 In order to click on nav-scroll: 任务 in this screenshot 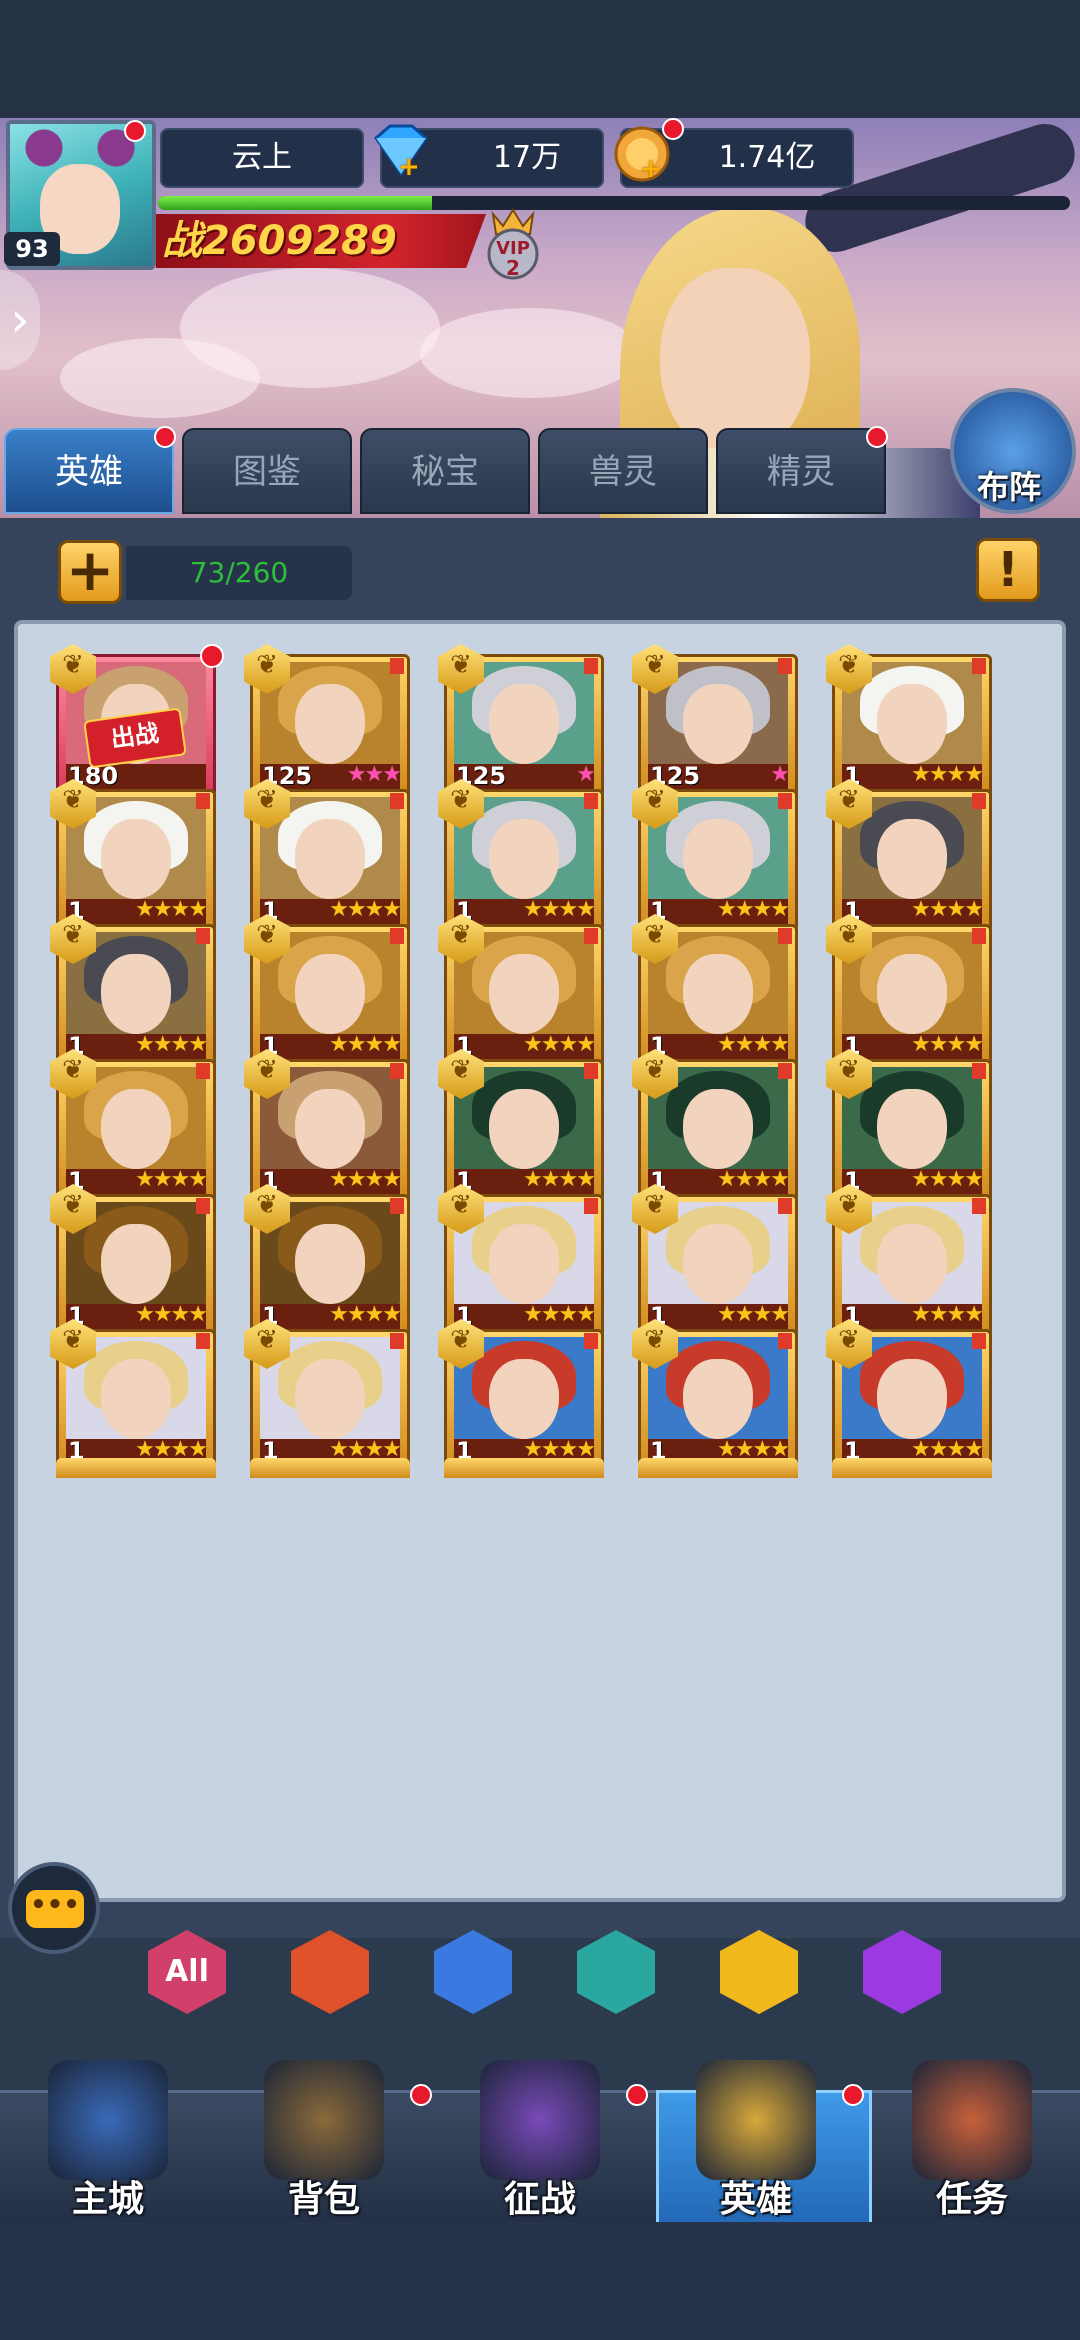, I will do `click(972, 2135)`.